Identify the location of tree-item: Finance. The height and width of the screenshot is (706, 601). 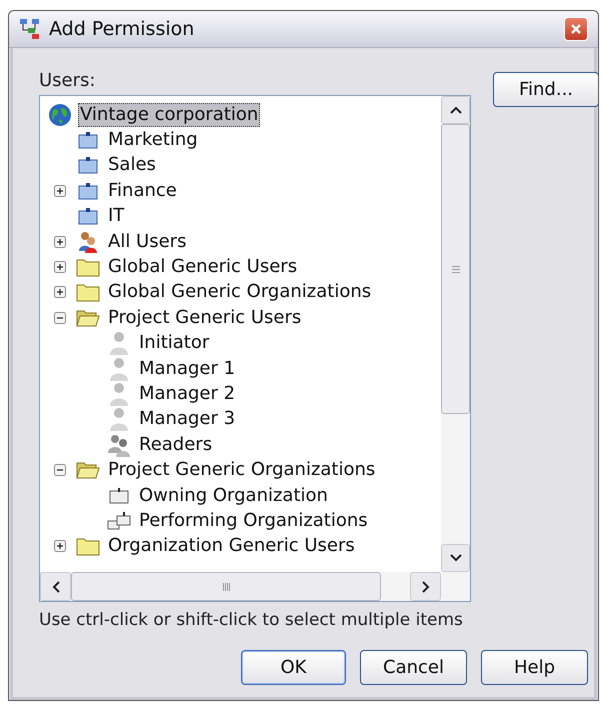
(142, 190).